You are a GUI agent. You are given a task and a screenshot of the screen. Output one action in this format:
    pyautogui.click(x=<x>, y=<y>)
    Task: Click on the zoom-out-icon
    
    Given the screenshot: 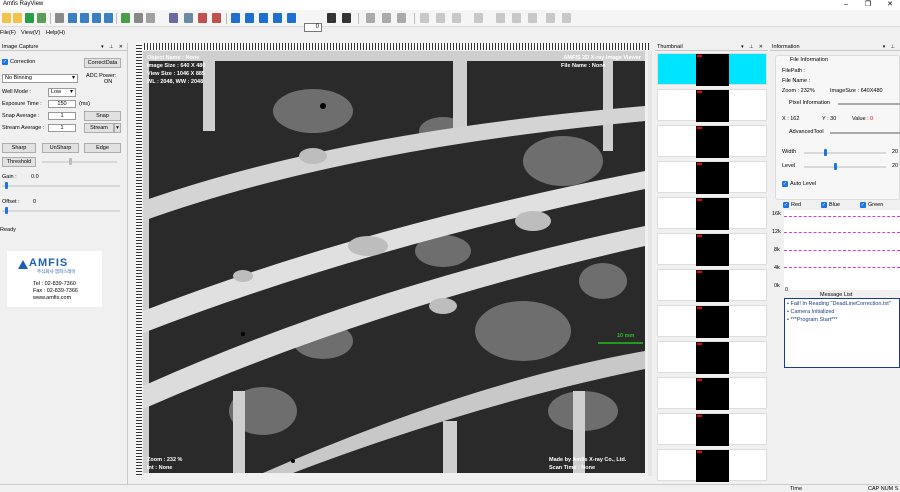 What is the action you would take?
    pyautogui.click(x=84, y=18)
    